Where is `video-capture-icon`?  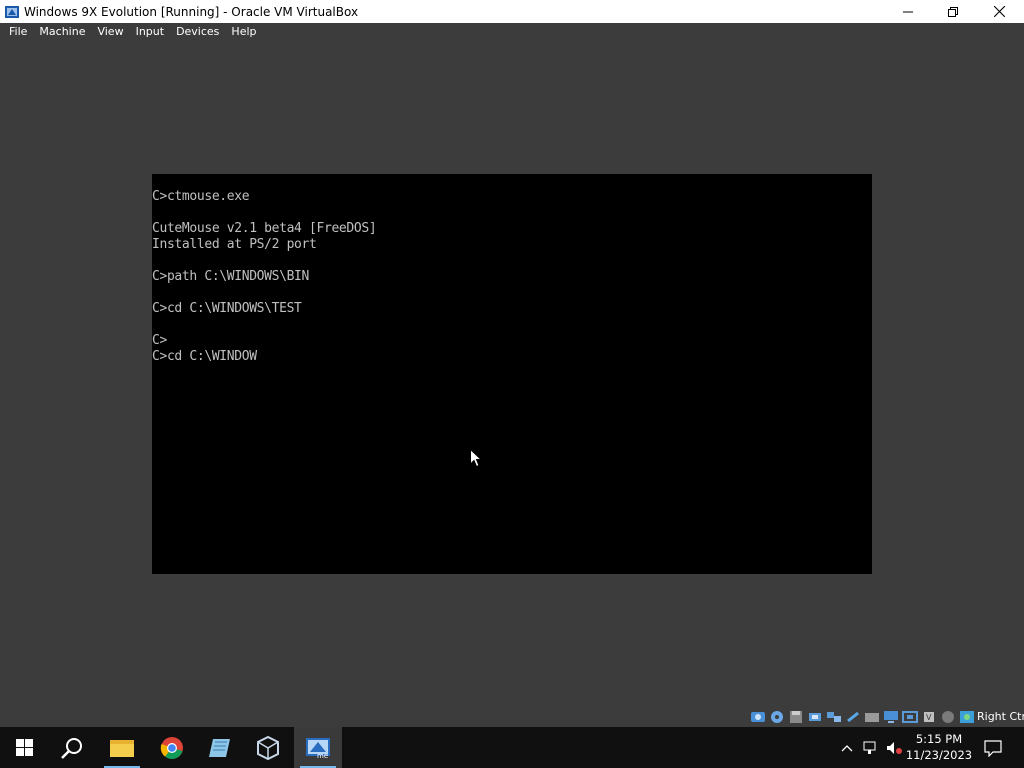
video-capture-icon is located at coordinates (910, 716).